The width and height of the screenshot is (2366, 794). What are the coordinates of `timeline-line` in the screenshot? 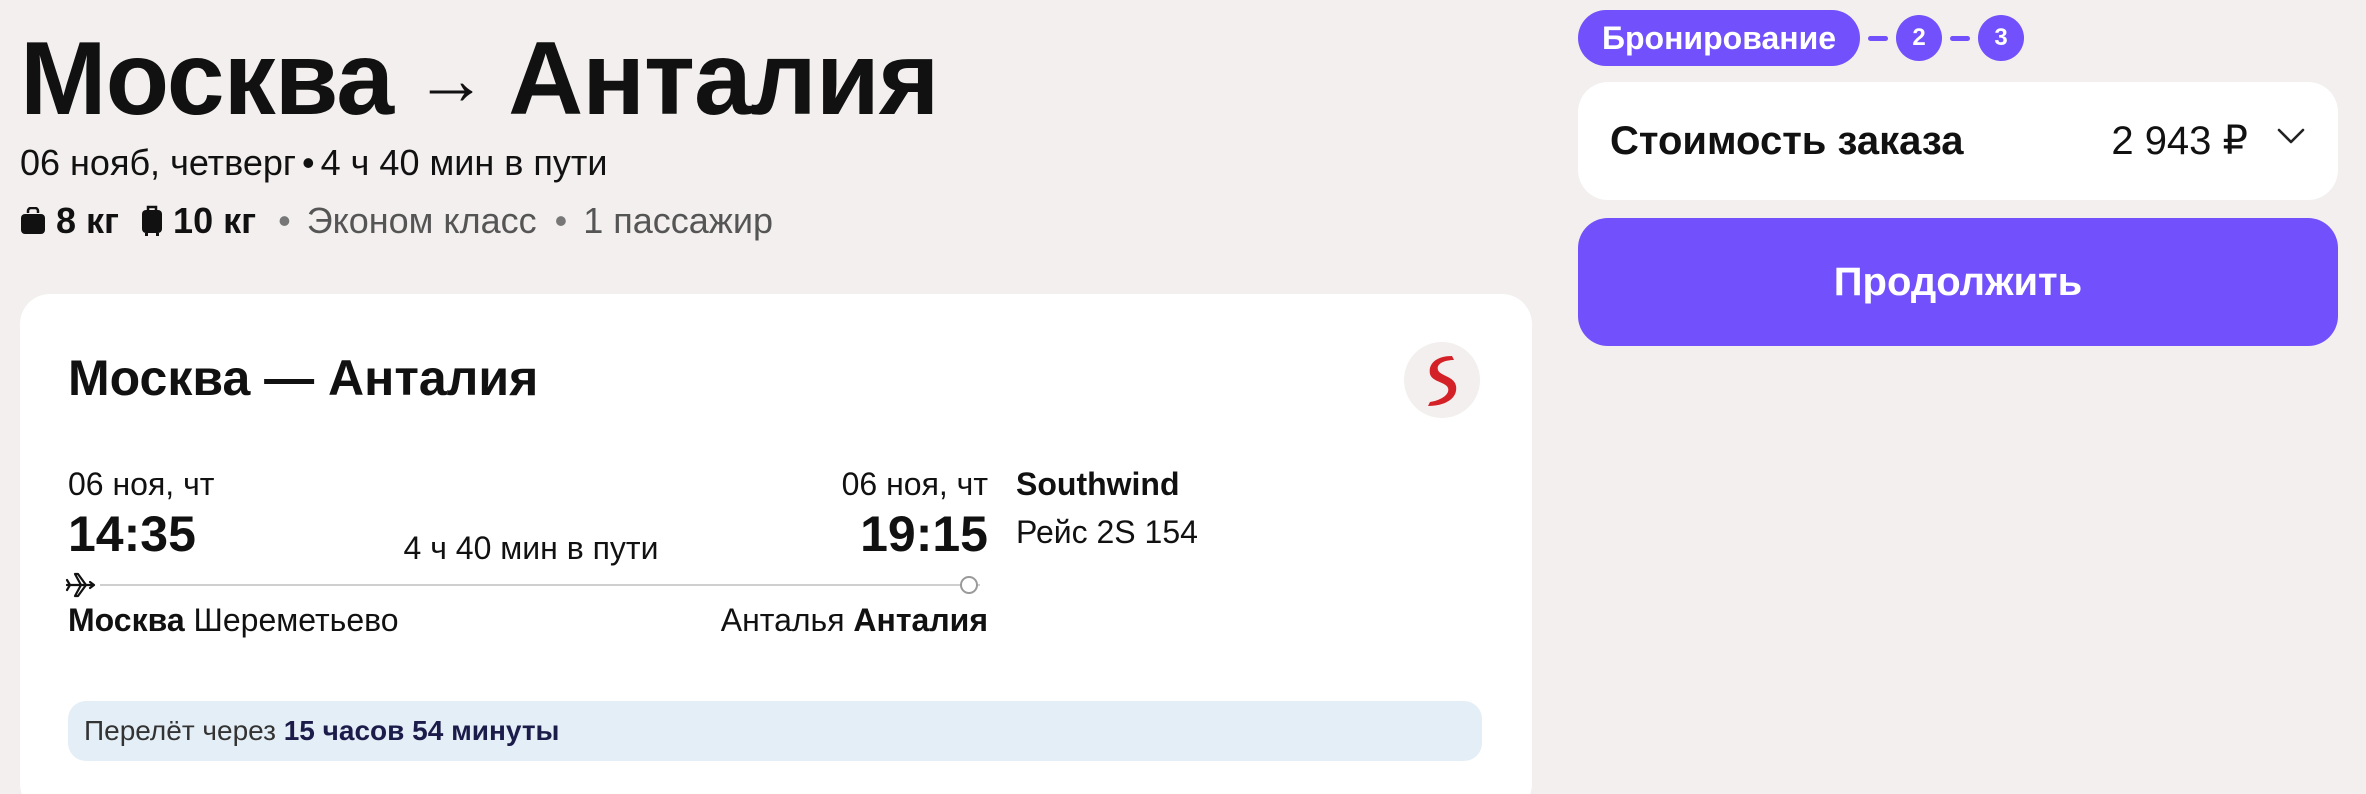 It's located at (540, 585).